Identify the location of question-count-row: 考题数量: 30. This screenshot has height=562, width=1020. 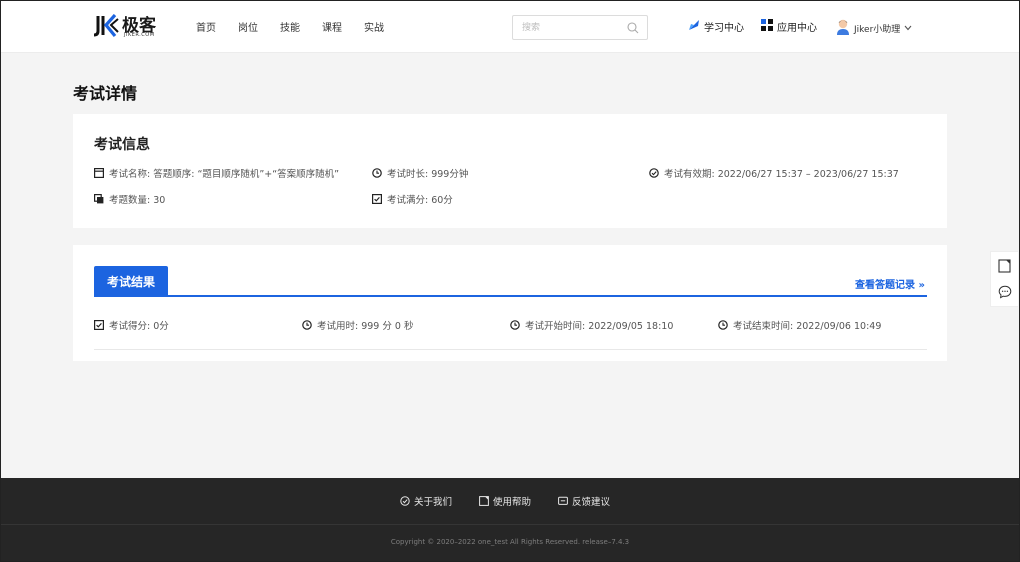
(129, 199).